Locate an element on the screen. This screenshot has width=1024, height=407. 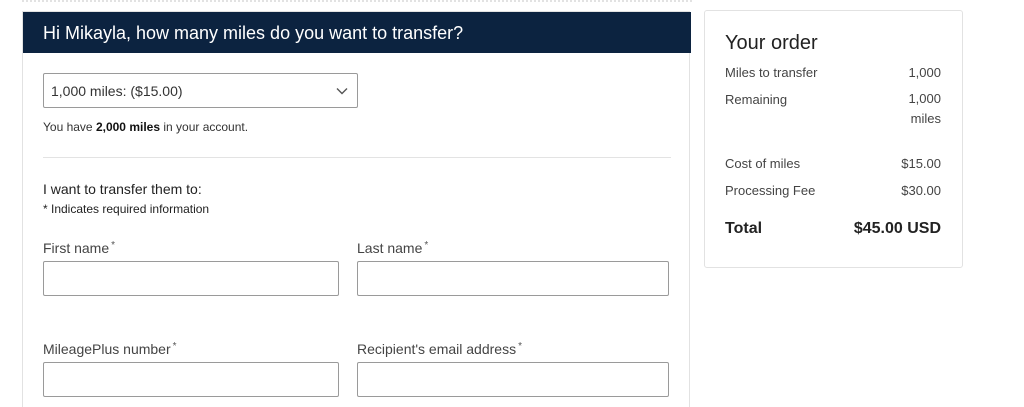
remaining-label: Remaining is located at coordinates (756, 99).